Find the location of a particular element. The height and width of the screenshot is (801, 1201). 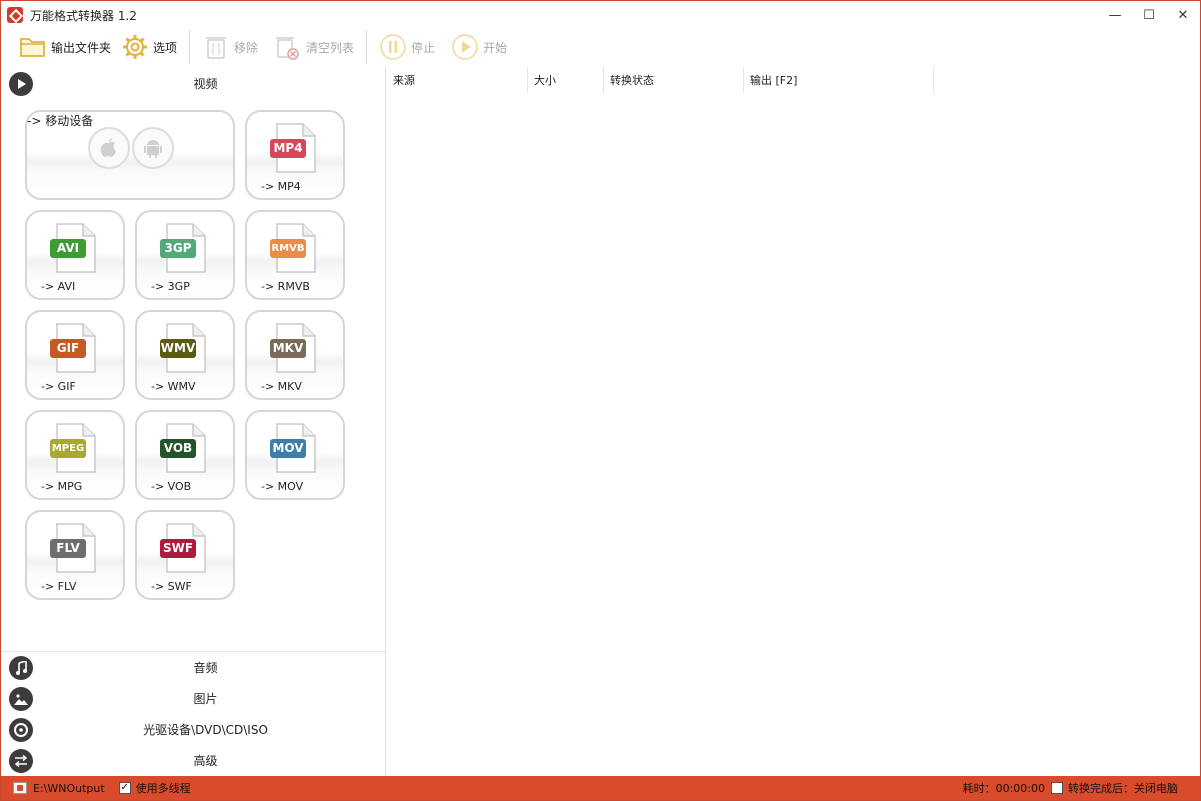

start-button: 开始 is located at coordinates (479, 47).